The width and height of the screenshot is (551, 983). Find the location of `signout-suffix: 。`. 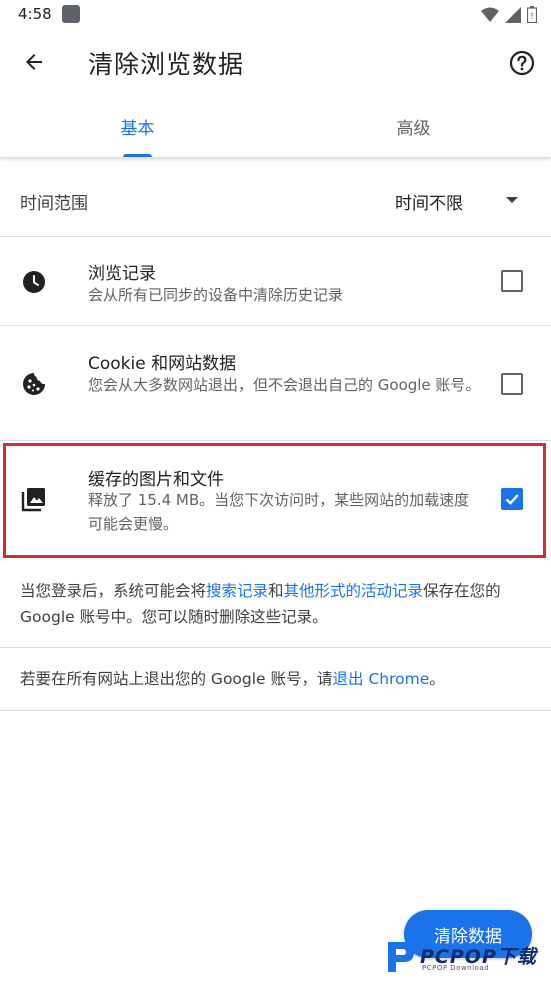

signout-suffix: 。 is located at coordinates (437, 679).